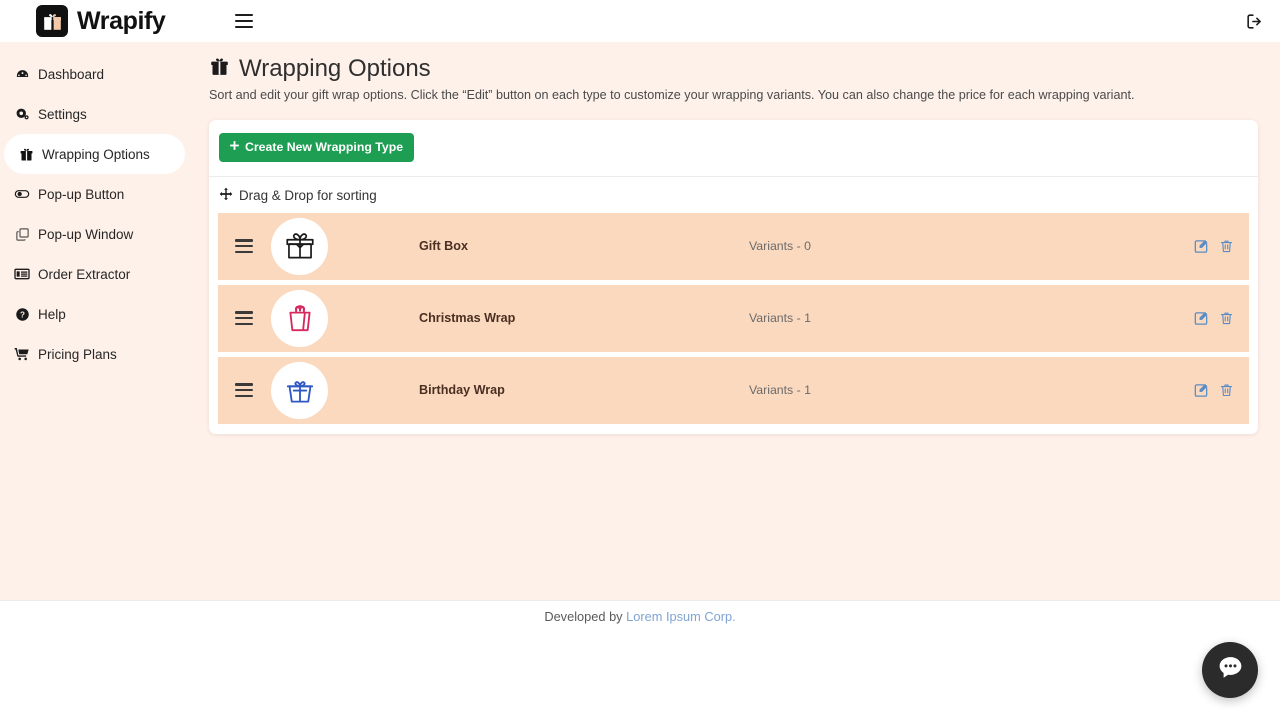  What do you see at coordinates (244, 21) in the screenshot?
I see `hamburger-menu-icon` at bounding box center [244, 21].